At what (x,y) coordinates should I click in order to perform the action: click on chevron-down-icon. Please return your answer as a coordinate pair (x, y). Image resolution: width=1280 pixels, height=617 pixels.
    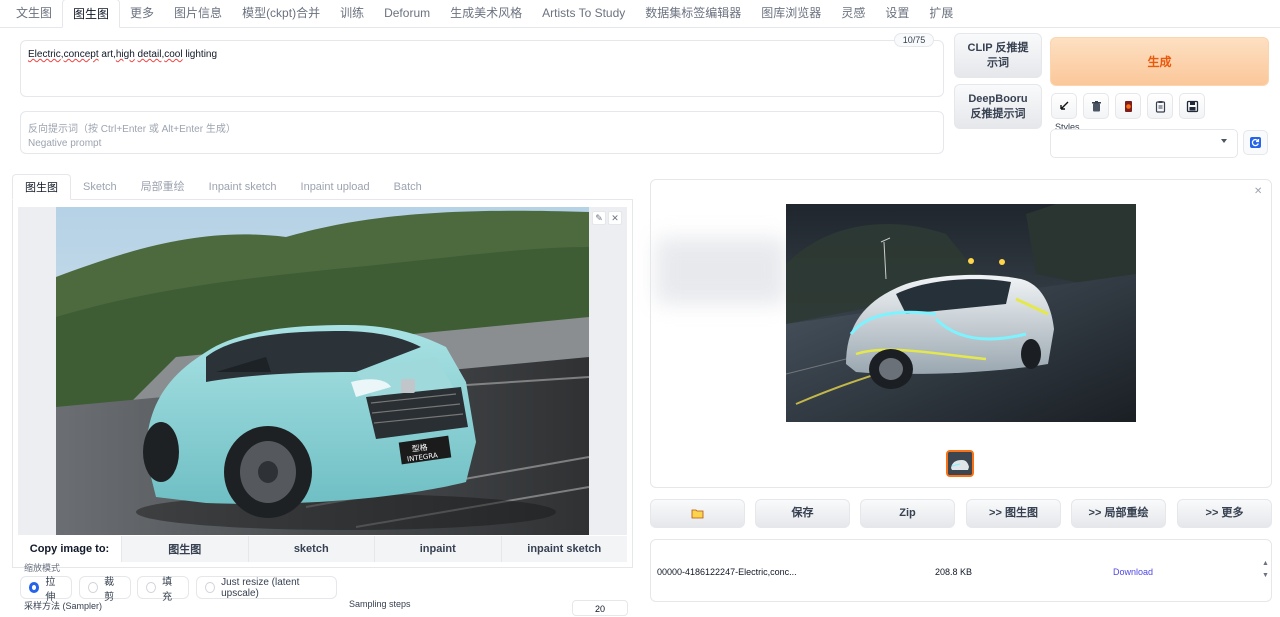
    Looking at the image, I should click on (1224, 141).